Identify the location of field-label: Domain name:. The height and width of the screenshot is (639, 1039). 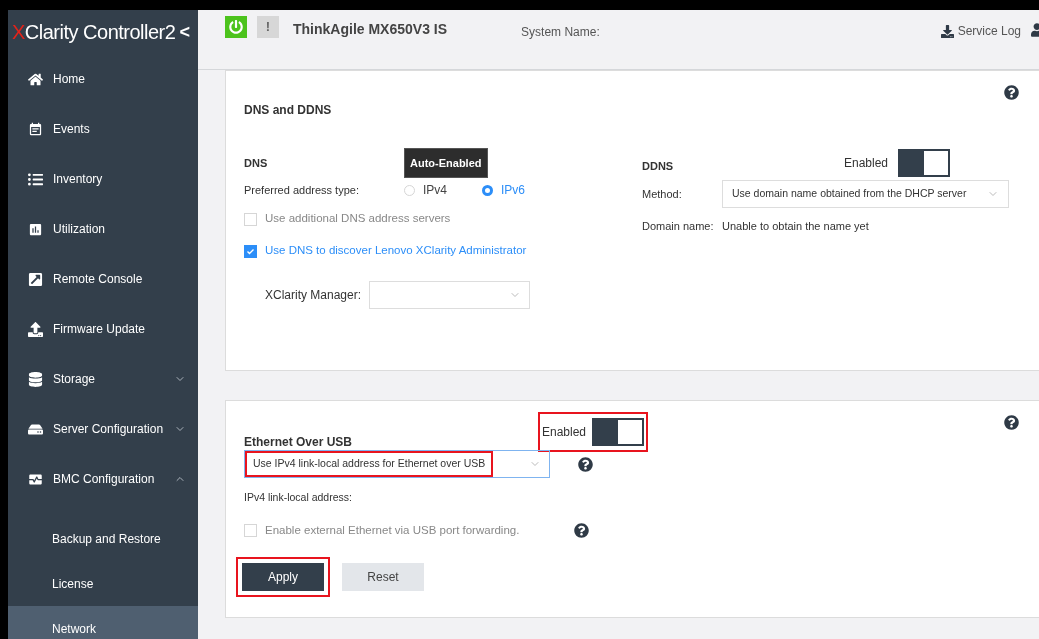
(678, 226).